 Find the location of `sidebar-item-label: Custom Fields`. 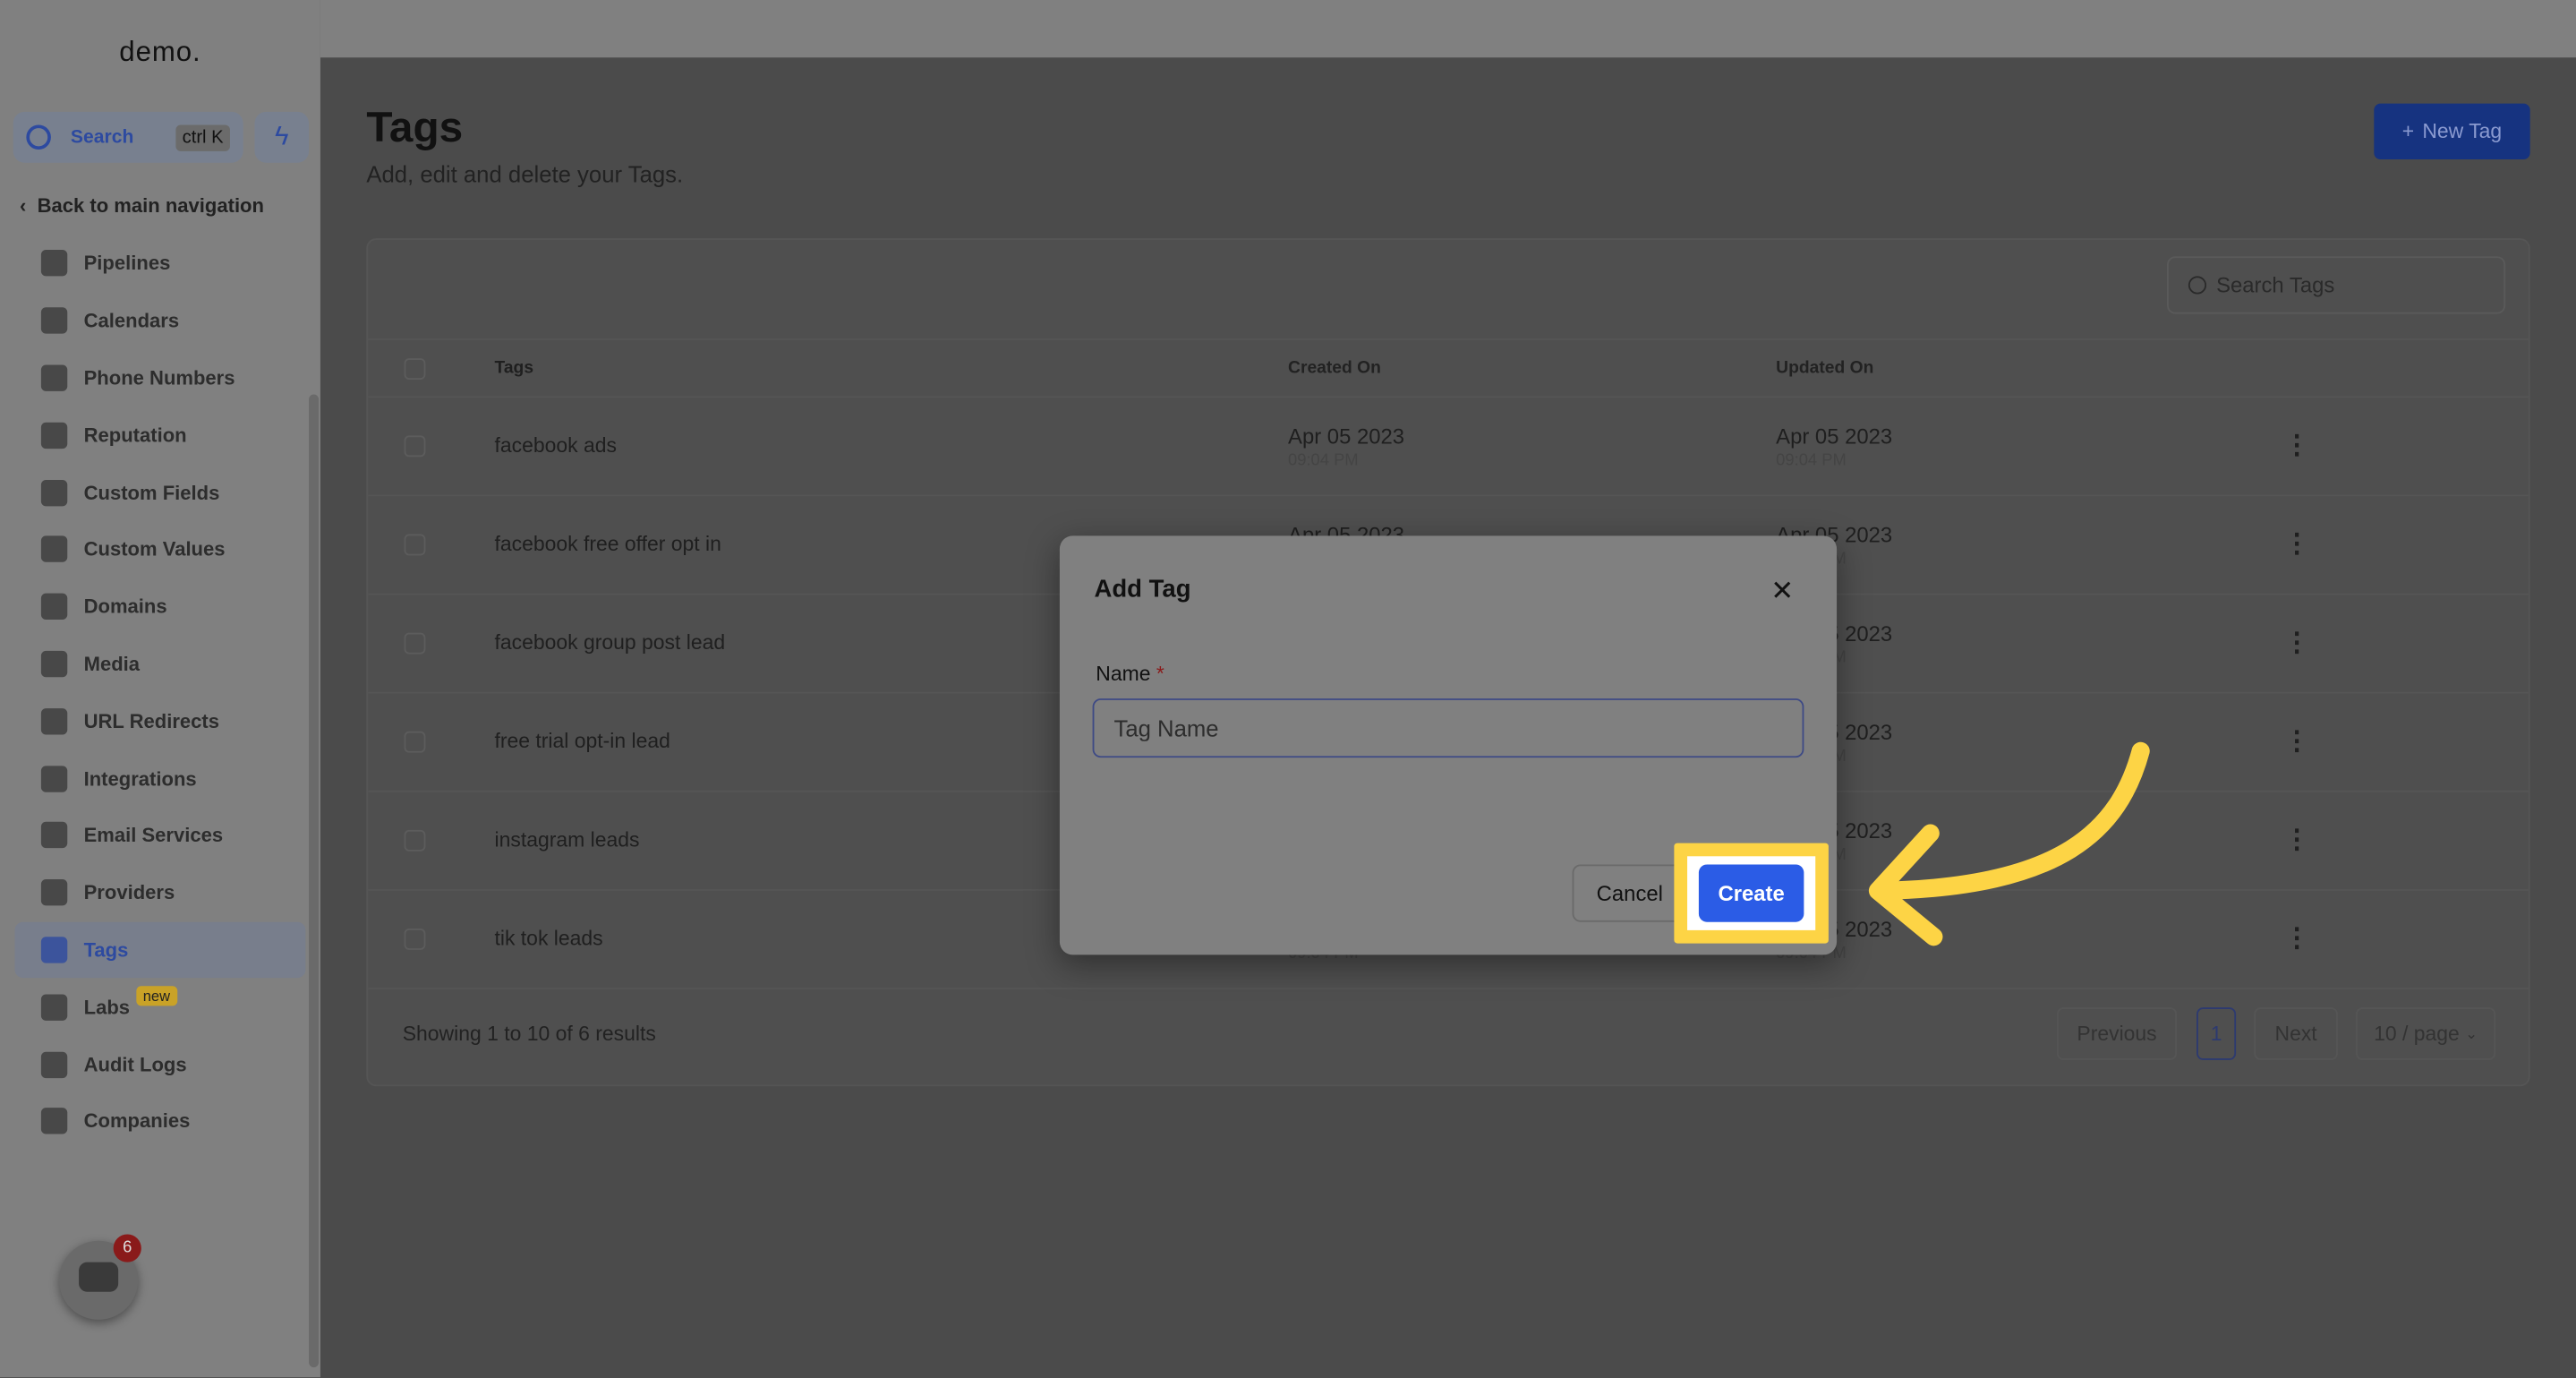

sidebar-item-label: Custom Fields is located at coordinates (151, 492).